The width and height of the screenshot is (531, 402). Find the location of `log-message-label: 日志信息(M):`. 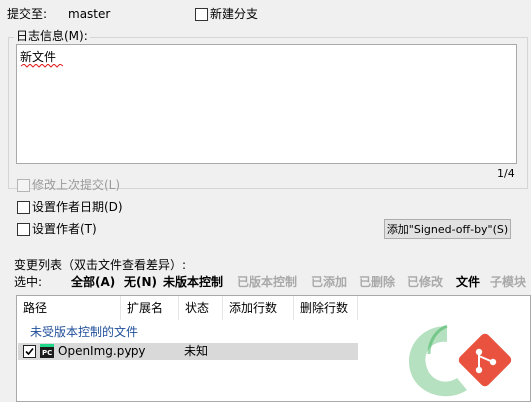

log-message-label: 日志信息(M): is located at coordinates (52, 36).